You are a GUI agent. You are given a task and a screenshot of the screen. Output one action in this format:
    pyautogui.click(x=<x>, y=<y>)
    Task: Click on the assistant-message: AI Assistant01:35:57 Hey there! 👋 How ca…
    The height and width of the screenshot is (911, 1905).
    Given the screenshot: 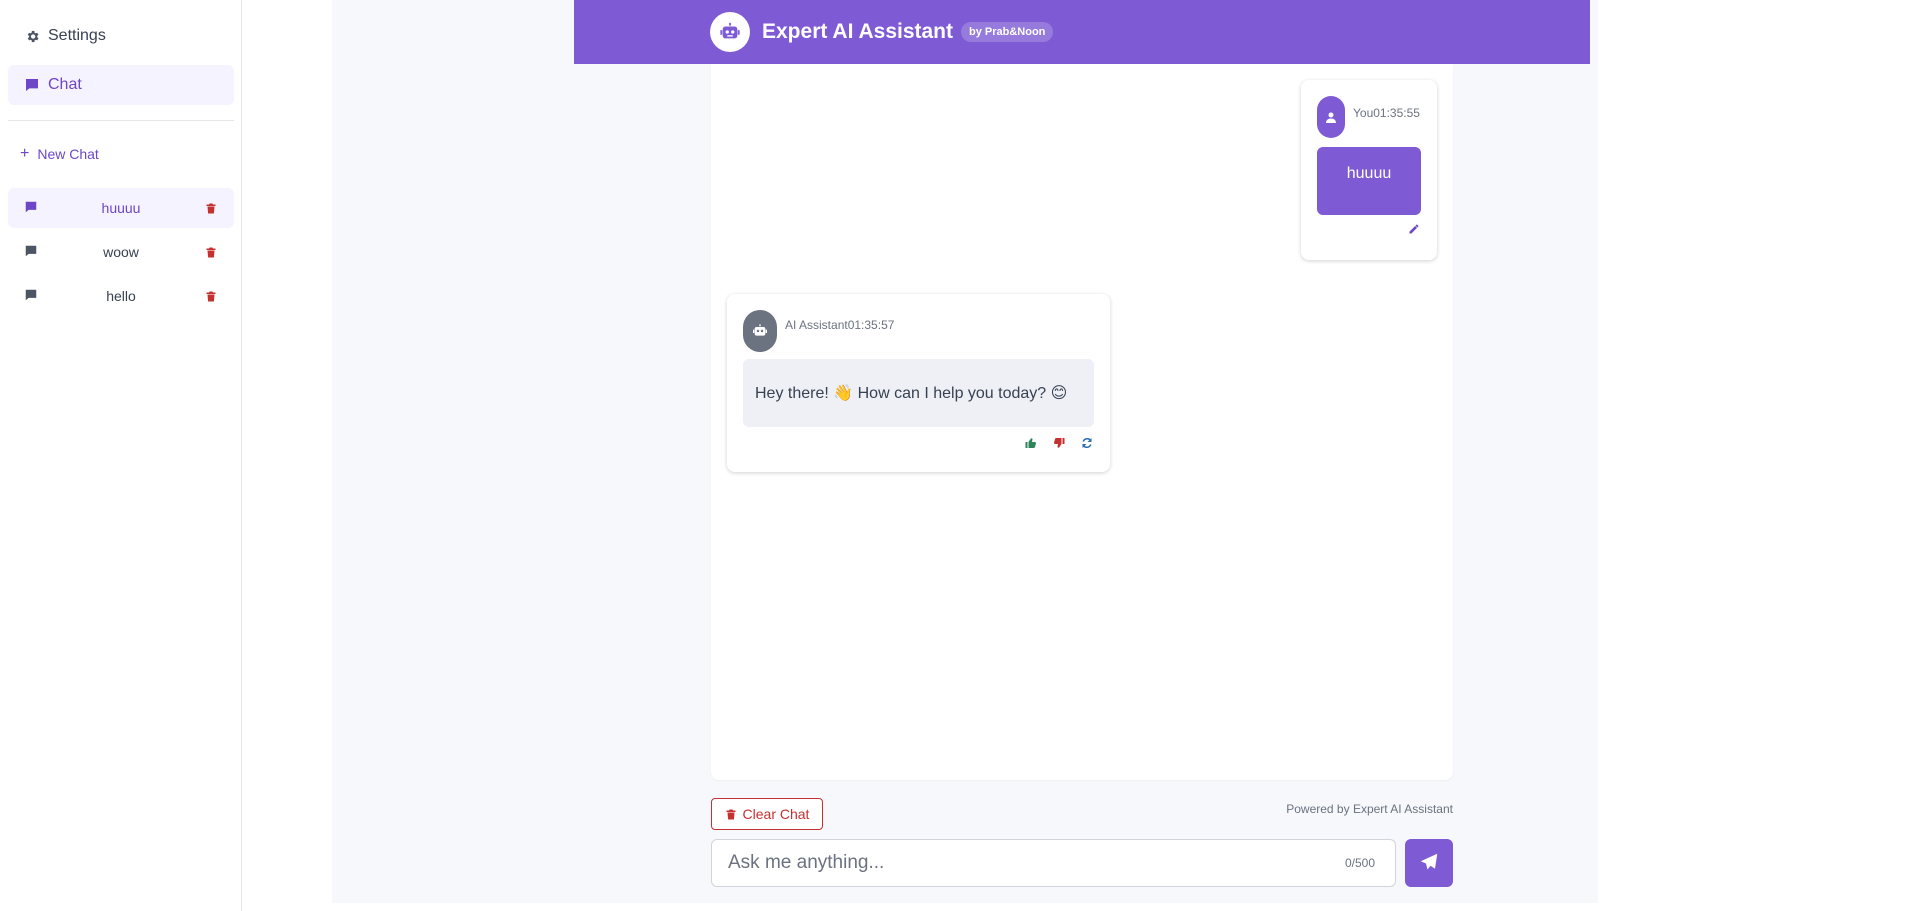 What is the action you would take?
    pyautogui.click(x=918, y=383)
    